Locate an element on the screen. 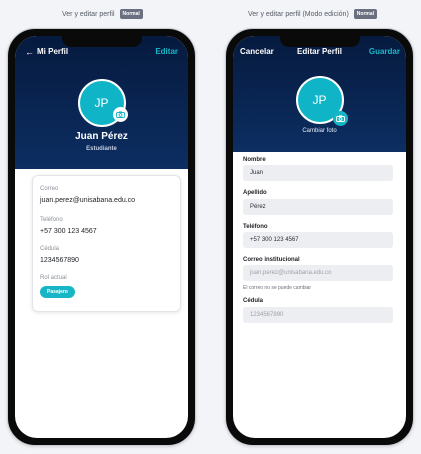 Image resolution: width=421 pixels, height=454 pixels. change-photo-link: Cambiar foto is located at coordinates (319, 131).